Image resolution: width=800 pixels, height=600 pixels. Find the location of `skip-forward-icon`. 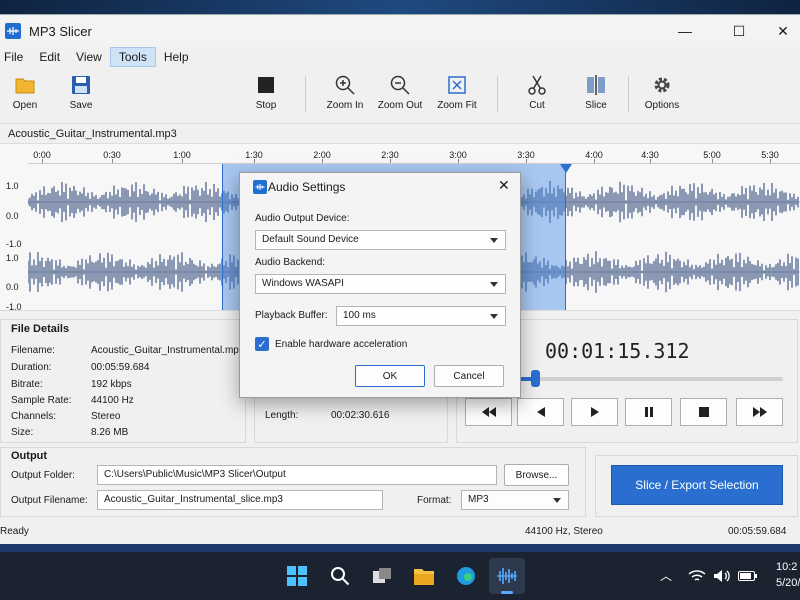

skip-forward-icon is located at coordinates (759, 412).